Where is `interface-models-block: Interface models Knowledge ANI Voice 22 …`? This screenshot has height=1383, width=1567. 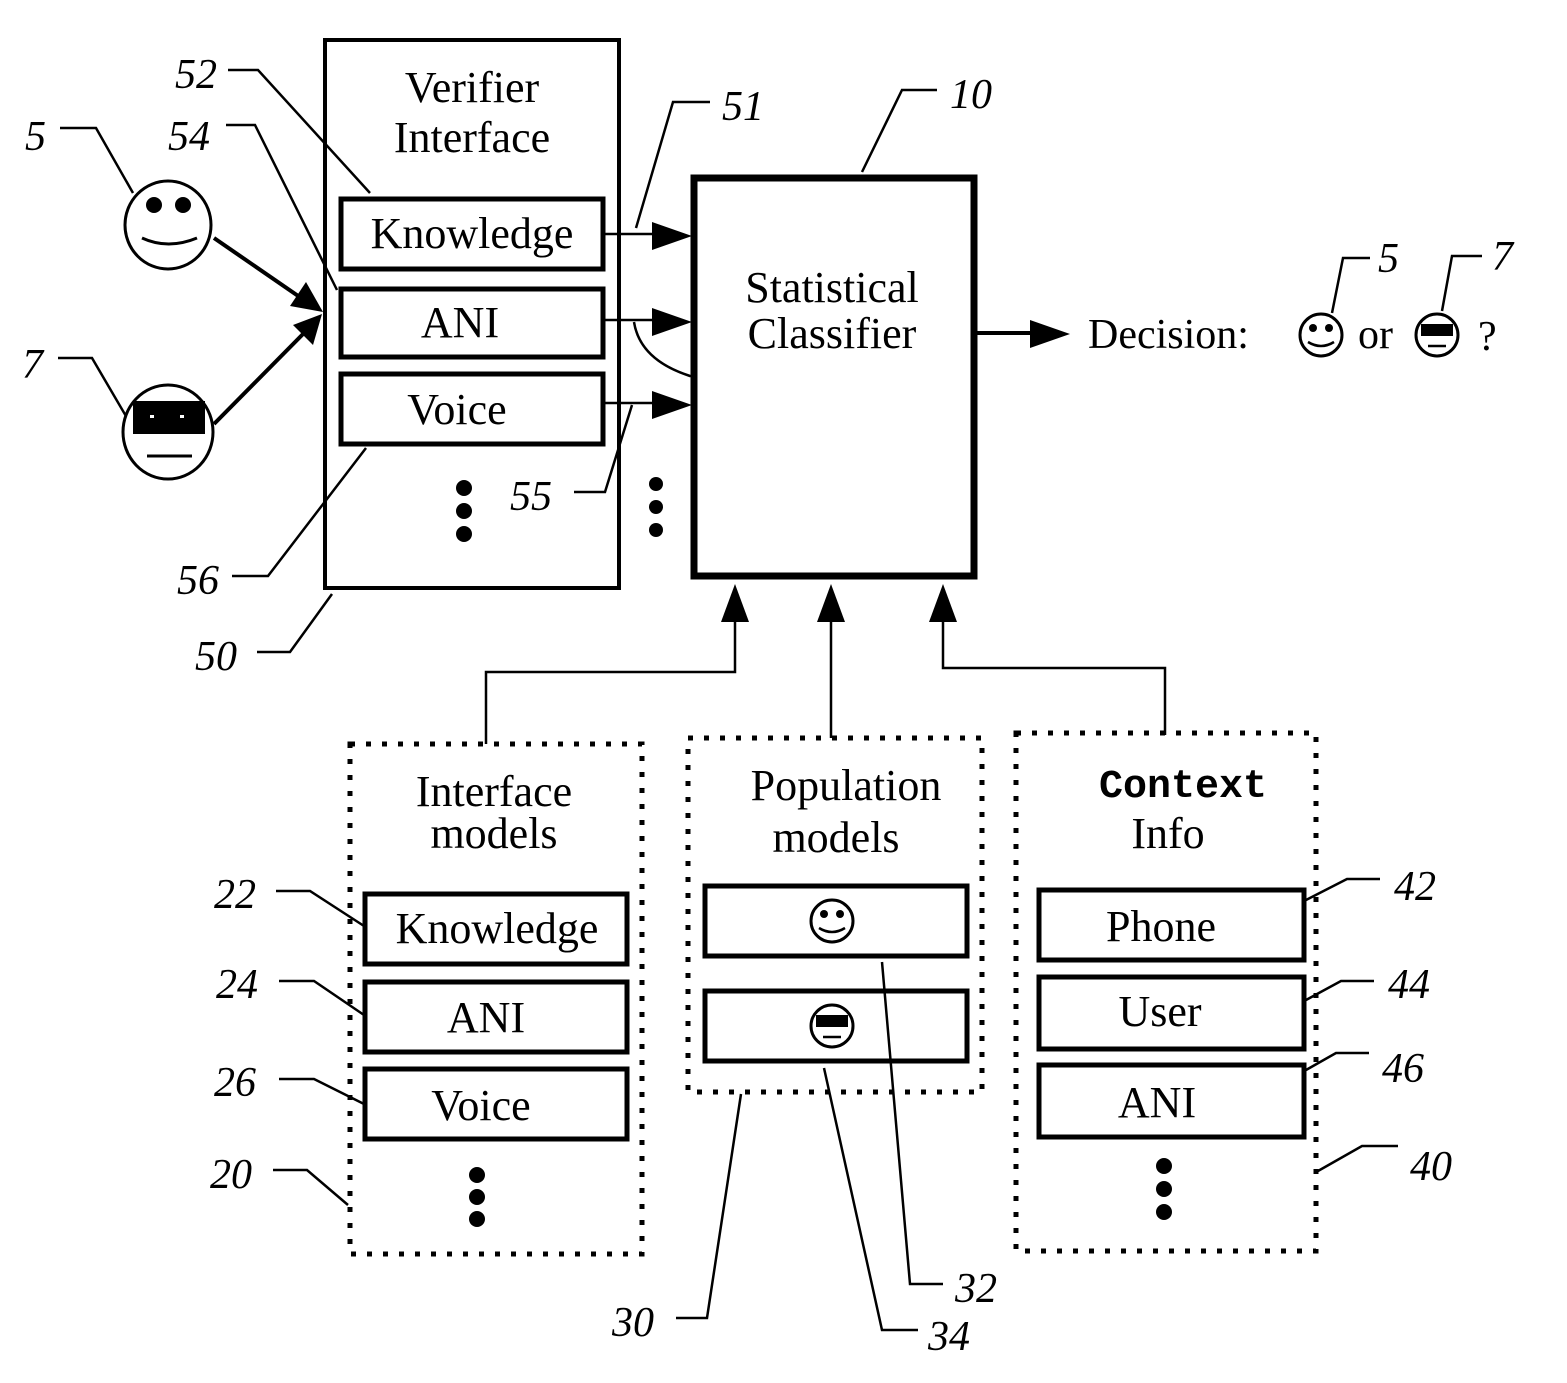
interface-models-block: Interface models Knowledge ANI Voice 22 … is located at coordinates (427, 999).